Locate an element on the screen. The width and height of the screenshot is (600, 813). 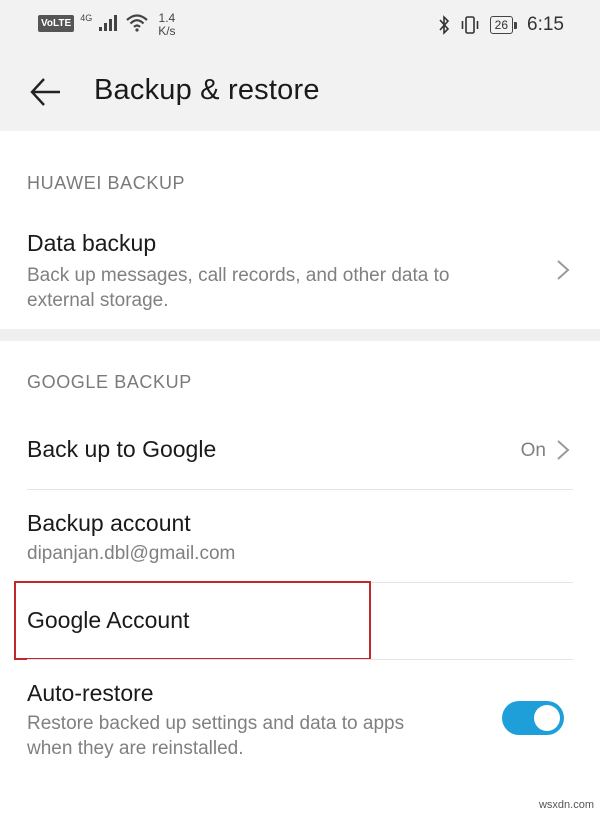
back-arrow-icon is located at coordinates (46, 92).